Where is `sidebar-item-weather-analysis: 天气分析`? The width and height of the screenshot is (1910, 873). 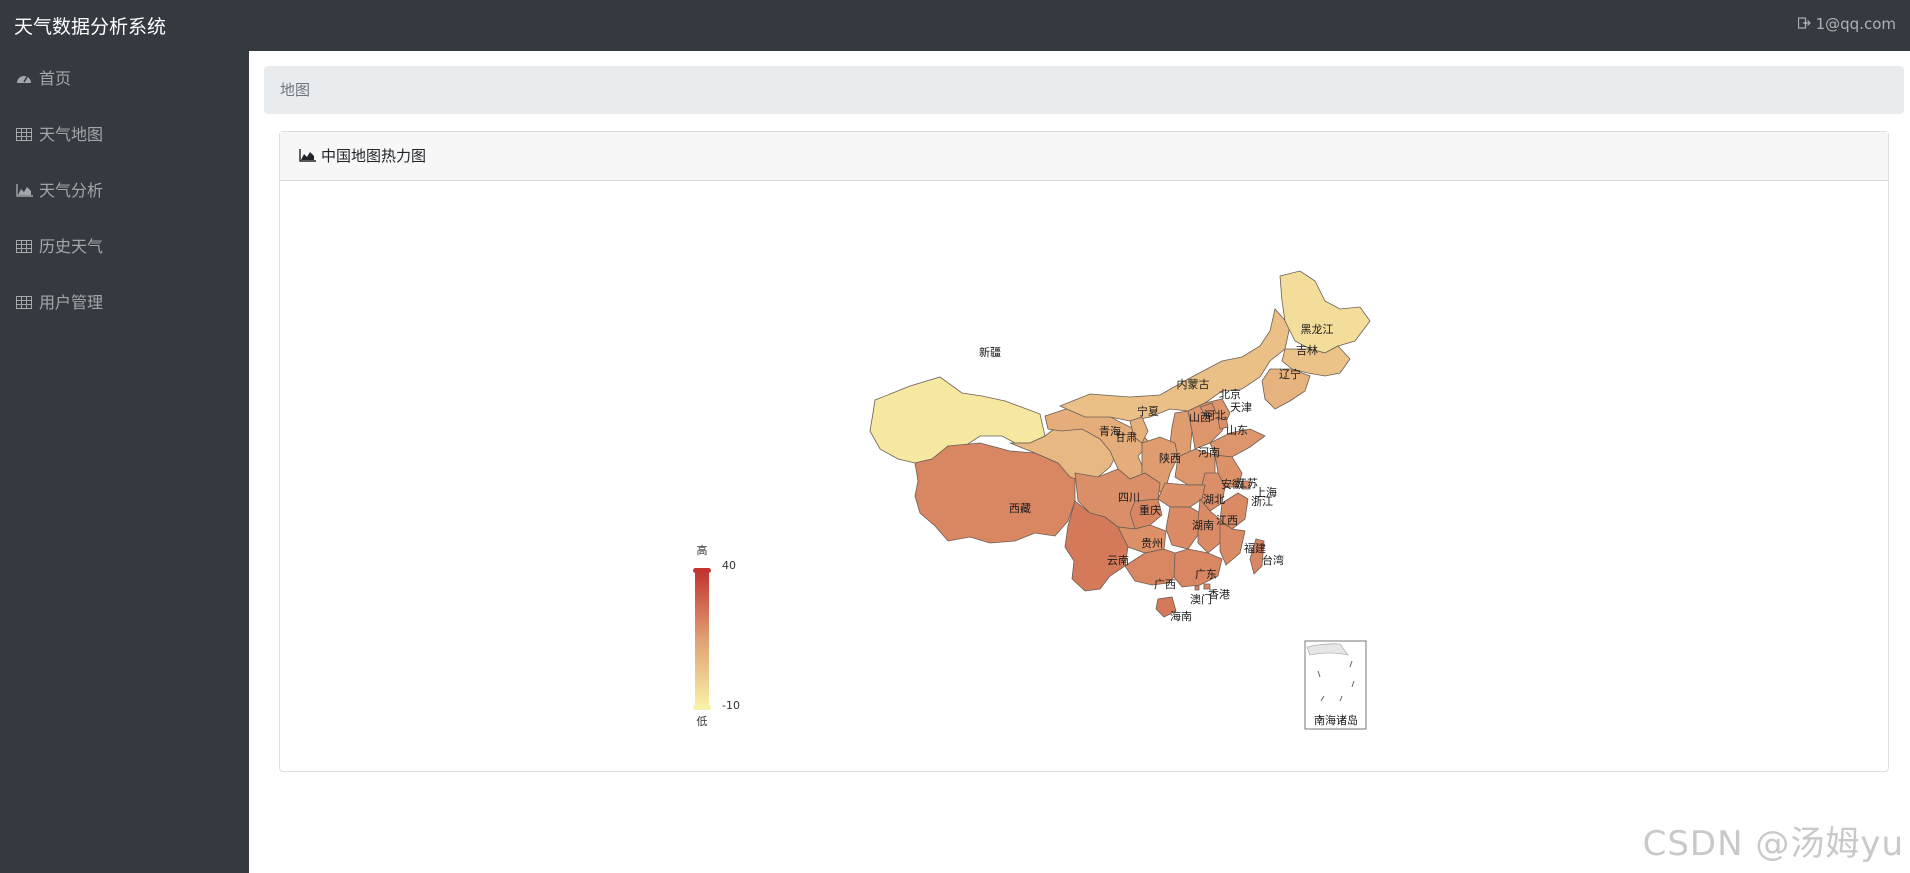 sidebar-item-weather-analysis: 天气分析 is located at coordinates (59, 191).